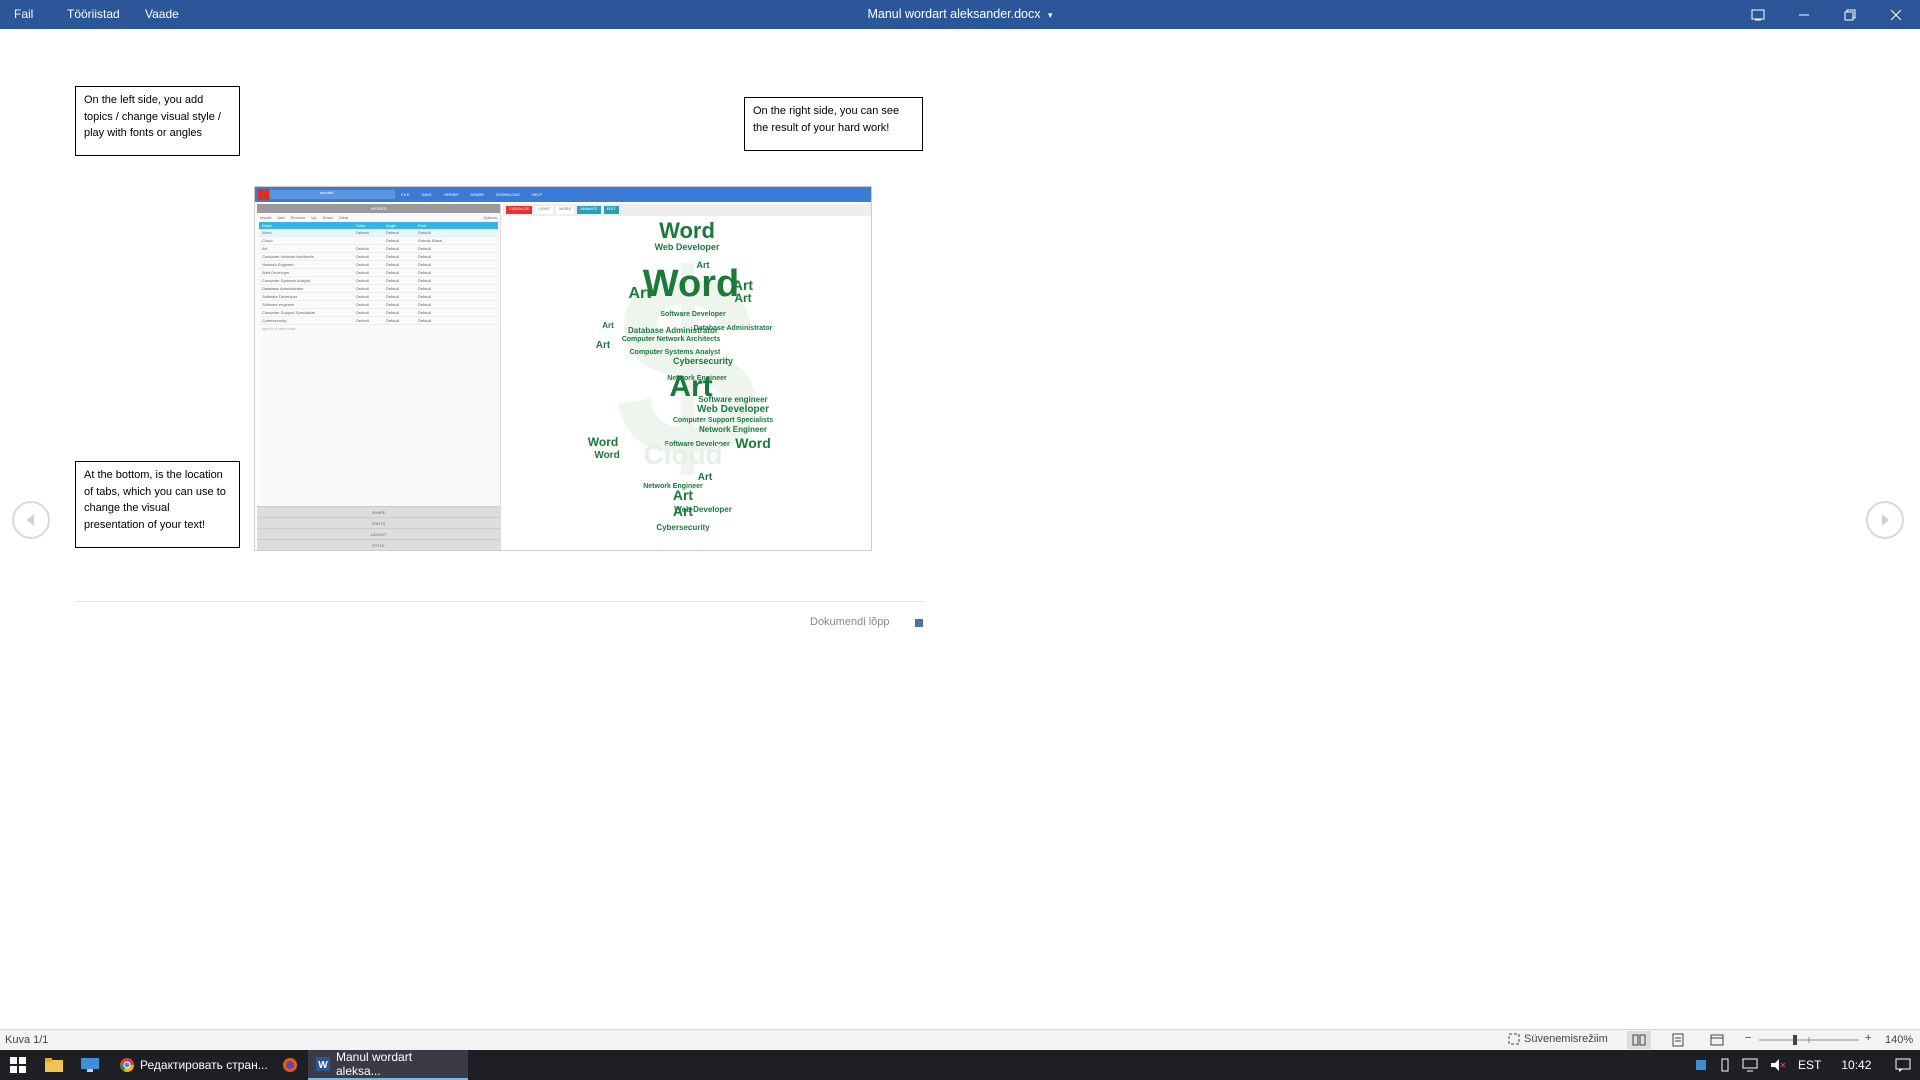 The width and height of the screenshot is (1920, 1080). Describe the element at coordinates (682, 454) in the screenshot. I see `cloud-word: Cloud` at that location.